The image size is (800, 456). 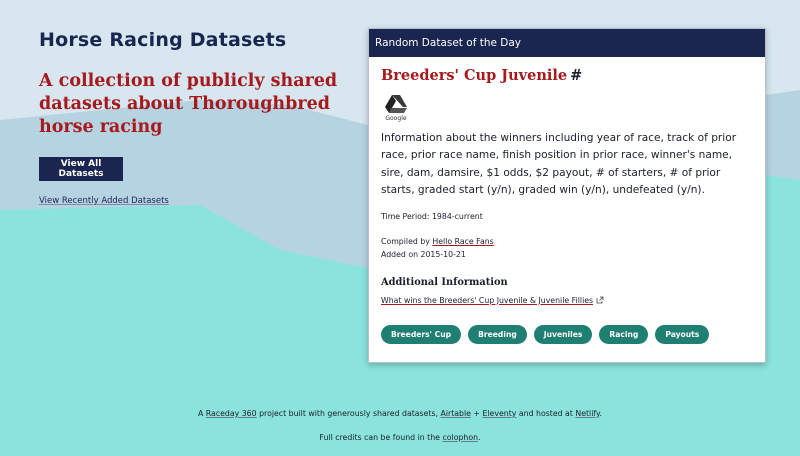 I want to click on footer-text: and hosted at, so click(x=546, y=413).